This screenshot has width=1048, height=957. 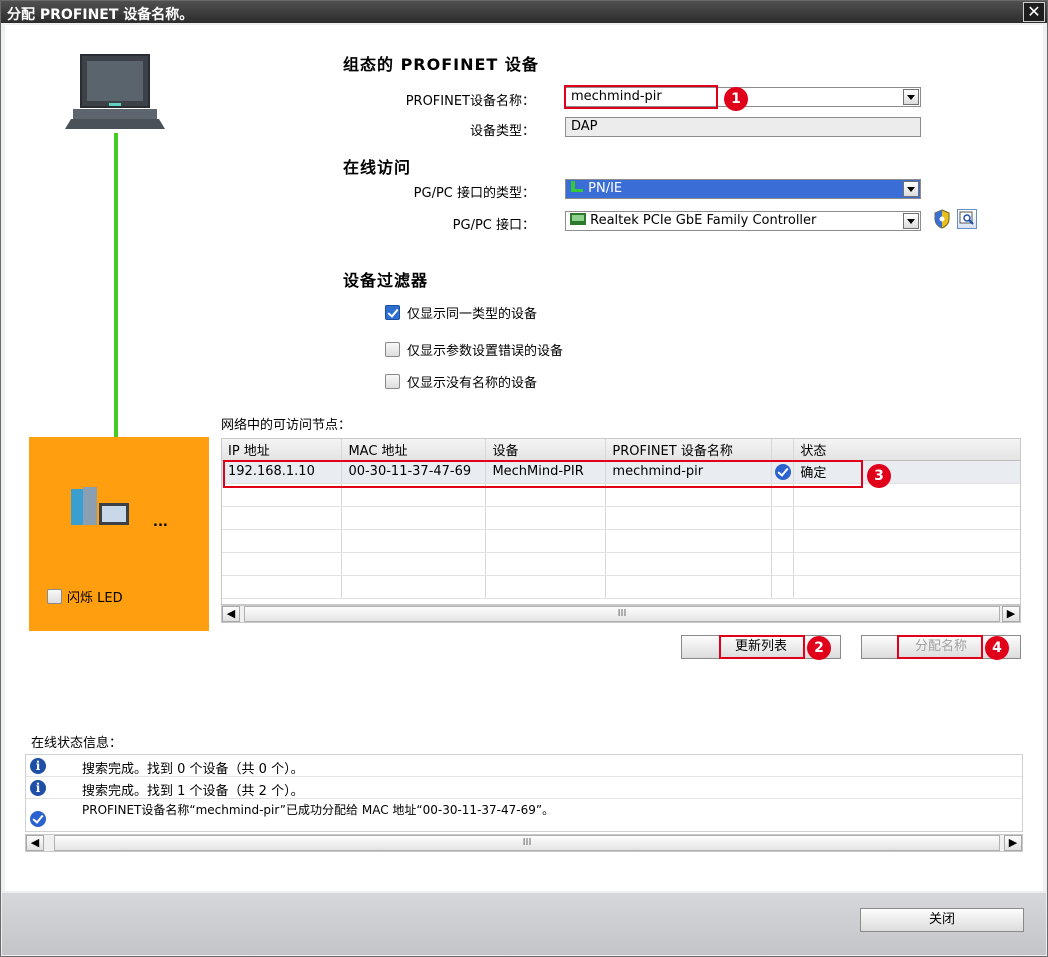 I want to click on pgpc-type-dropdown-arrow, so click(x=911, y=189).